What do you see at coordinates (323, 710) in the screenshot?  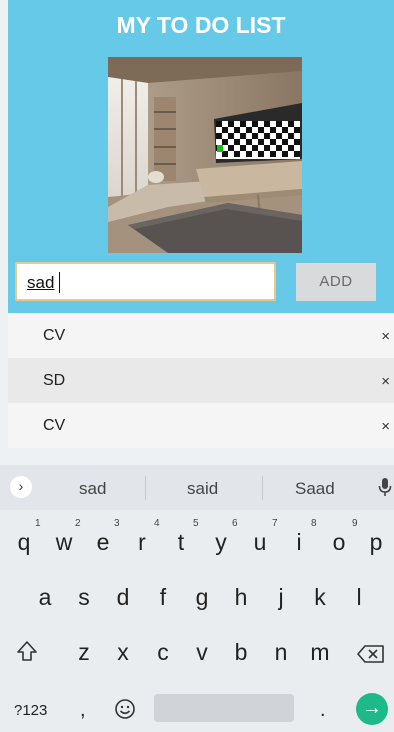 I see `key-period: .` at bounding box center [323, 710].